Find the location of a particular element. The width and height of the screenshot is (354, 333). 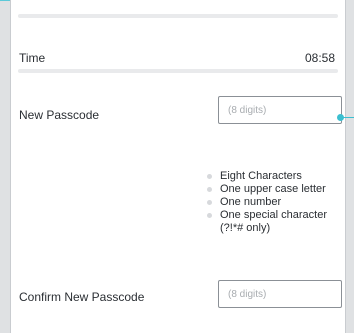

time-label: Time is located at coordinates (32, 58).